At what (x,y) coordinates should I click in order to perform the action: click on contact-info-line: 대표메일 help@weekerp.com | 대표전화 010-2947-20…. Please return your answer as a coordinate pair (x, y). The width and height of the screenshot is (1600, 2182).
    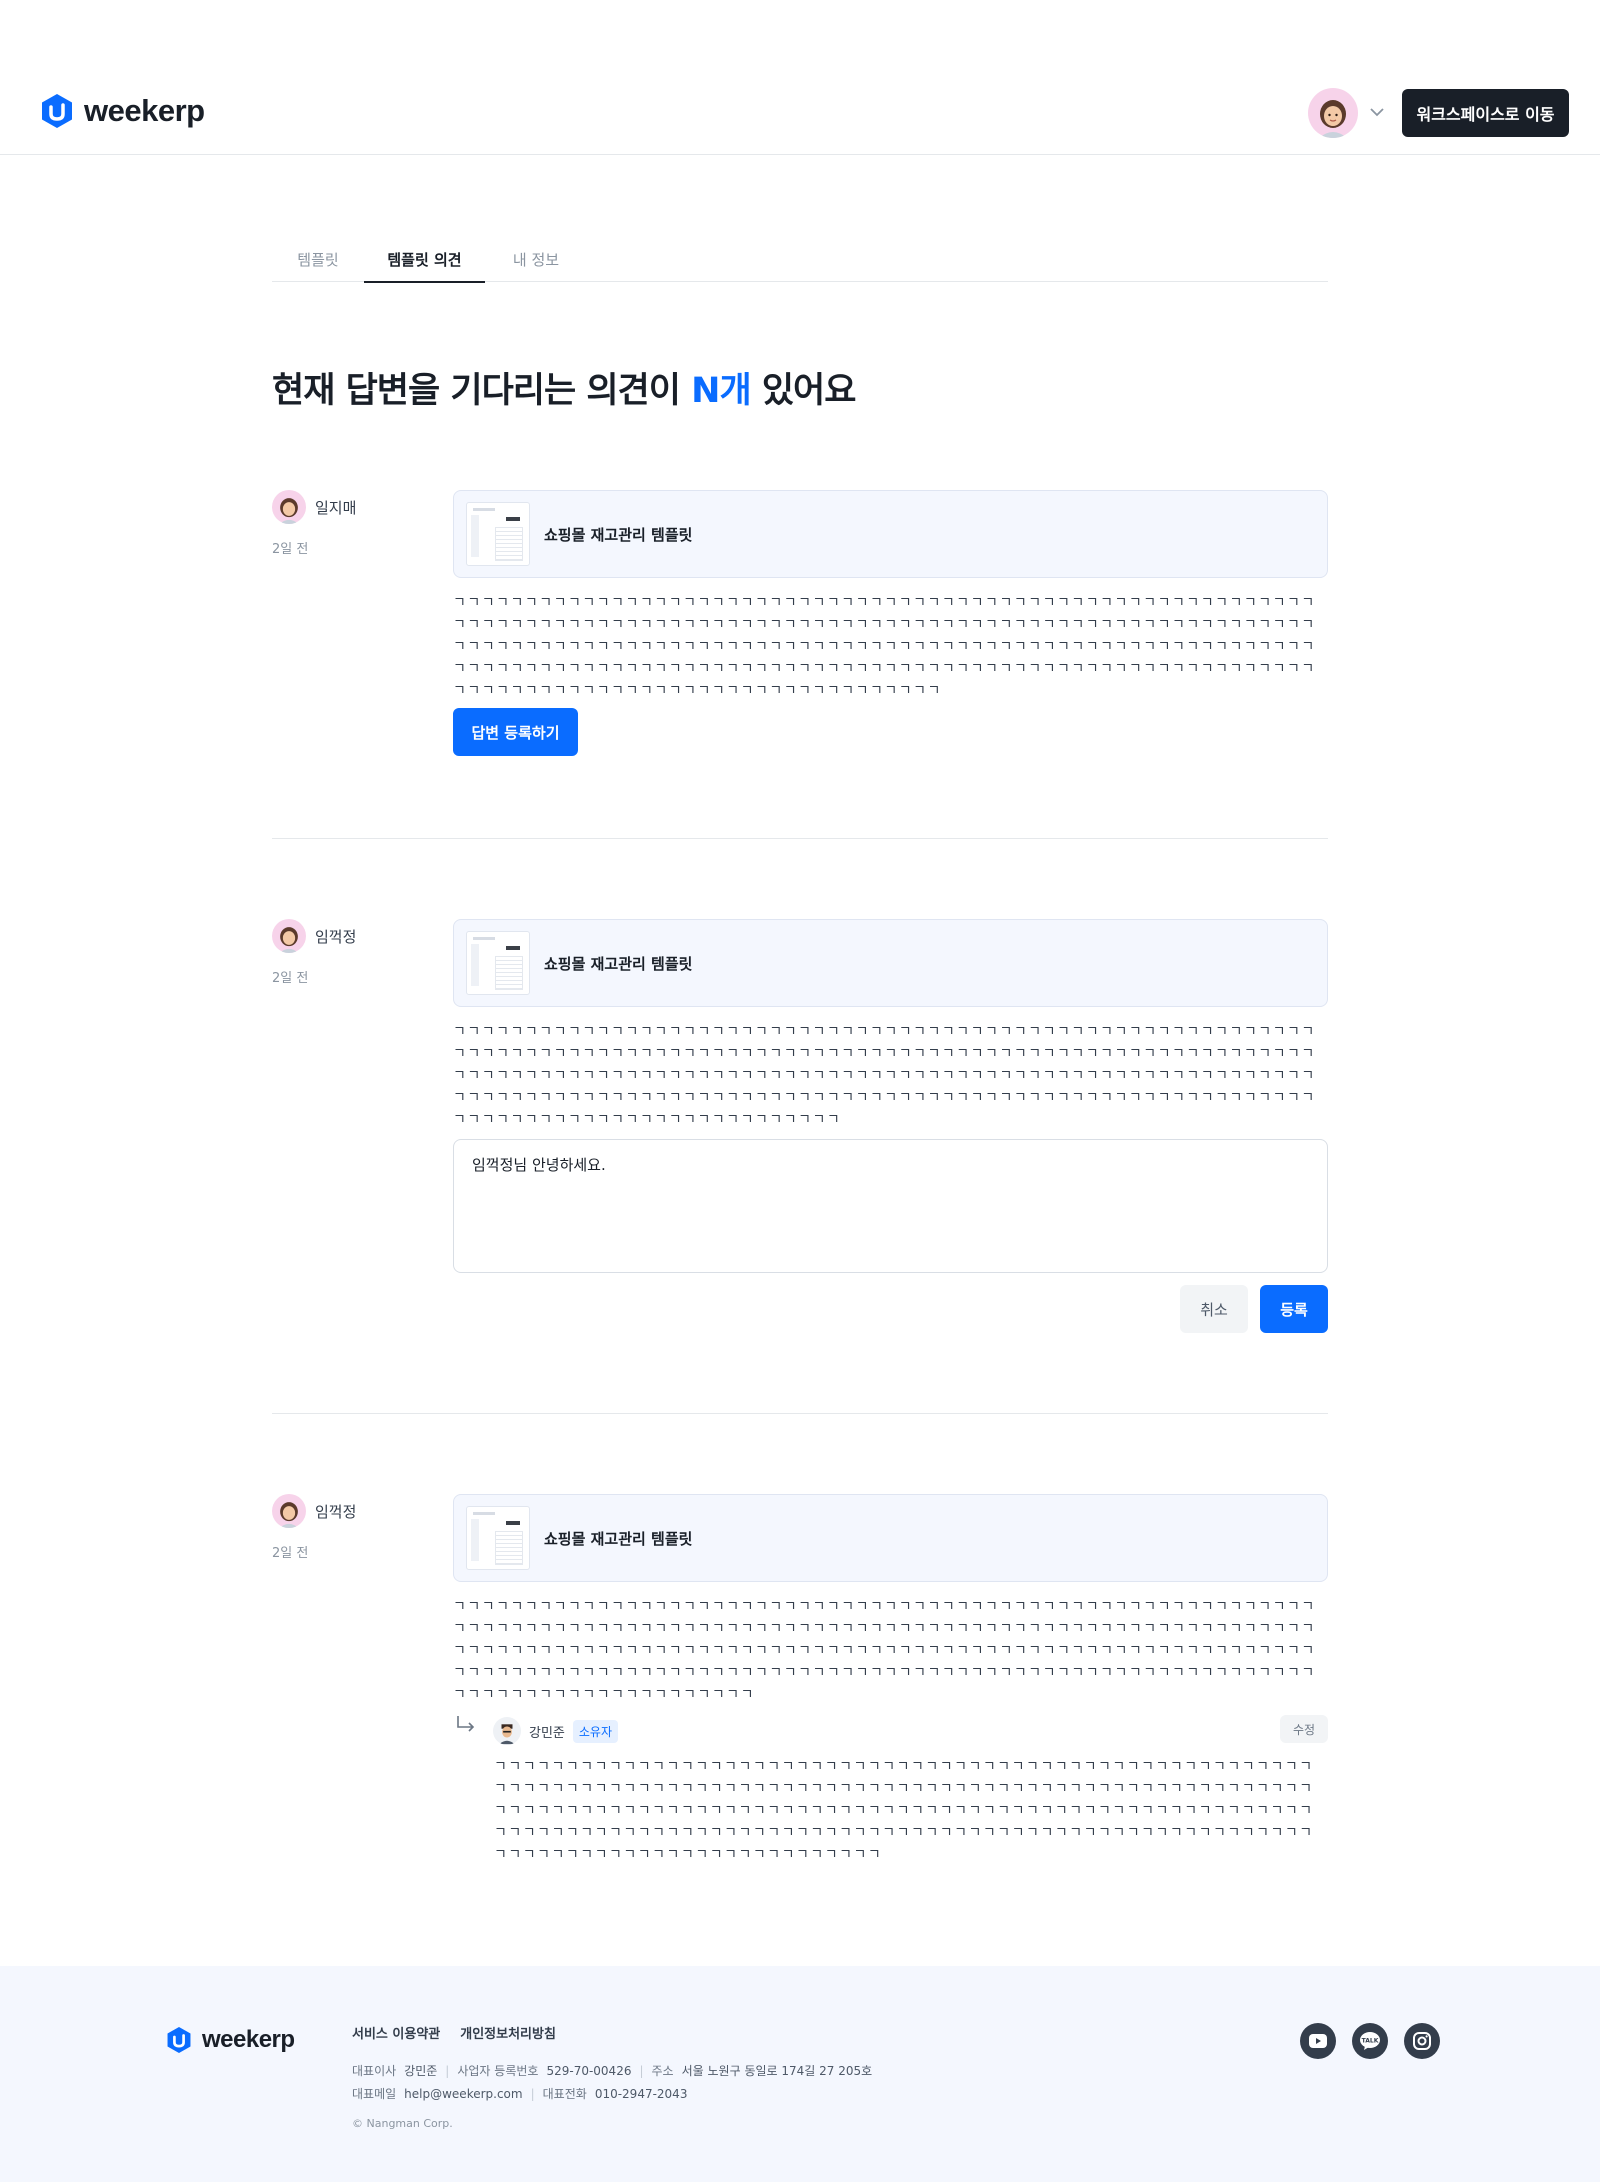
    Looking at the image, I should click on (519, 2093).